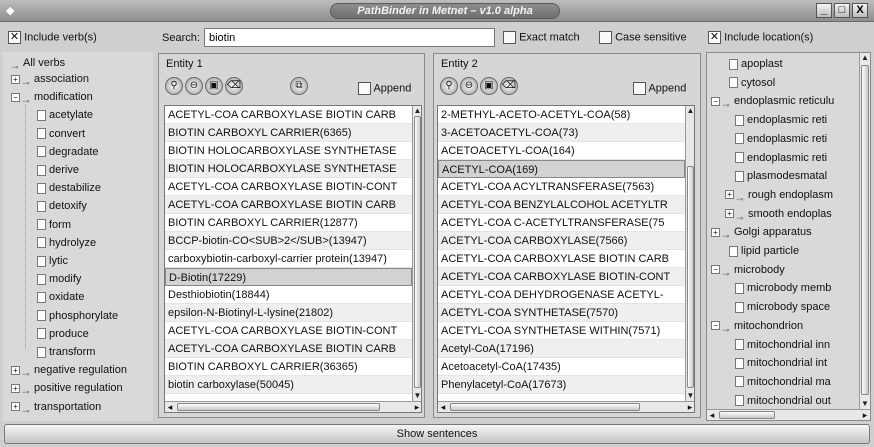  Describe the element at coordinates (781, 363) in the screenshot. I see `location-item: mitochondrial int` at that location.